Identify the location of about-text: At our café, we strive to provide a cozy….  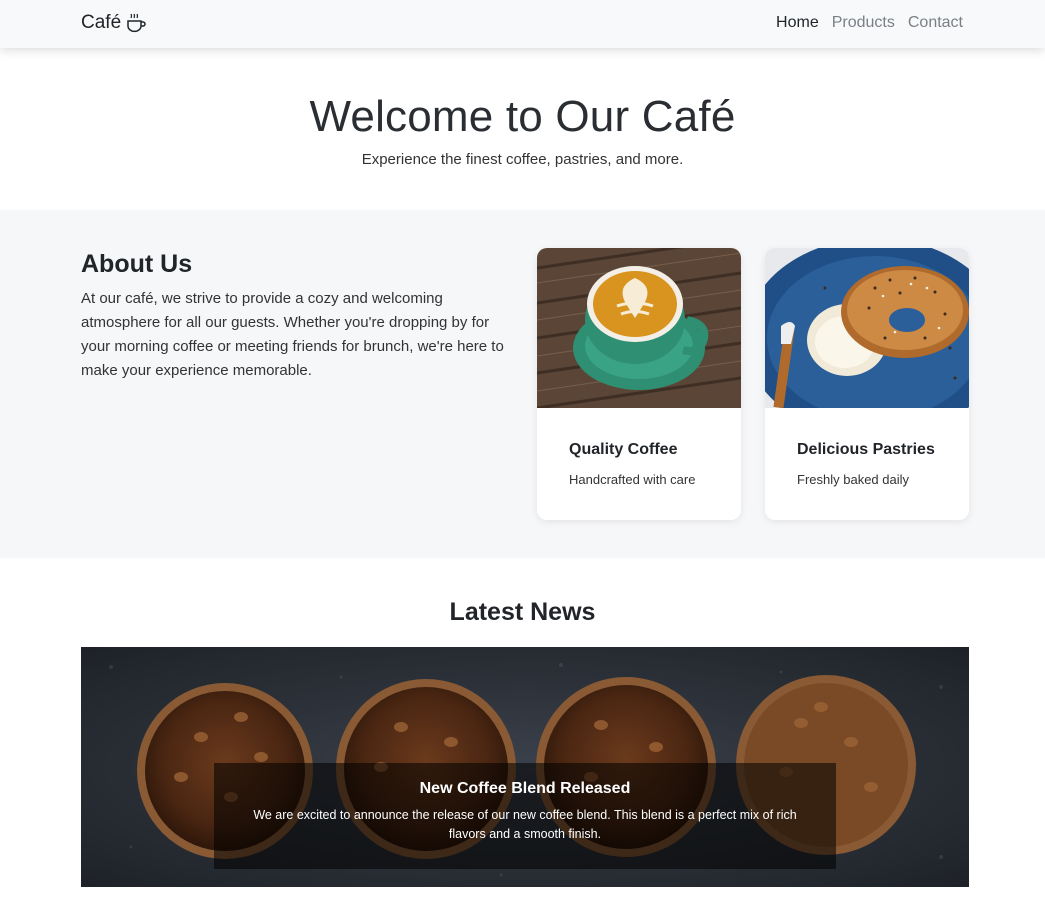
(292, 334).